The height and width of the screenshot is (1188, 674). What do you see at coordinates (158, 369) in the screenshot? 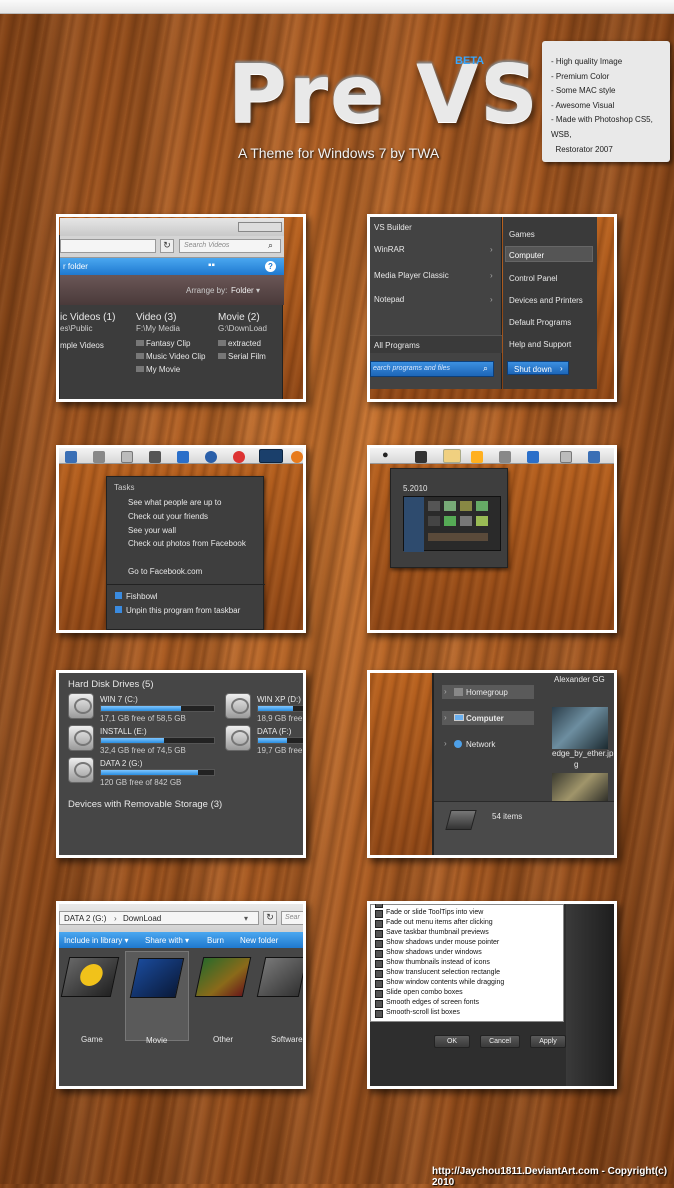
I see `list-item: My Movie` at bounding box center [158, 369].